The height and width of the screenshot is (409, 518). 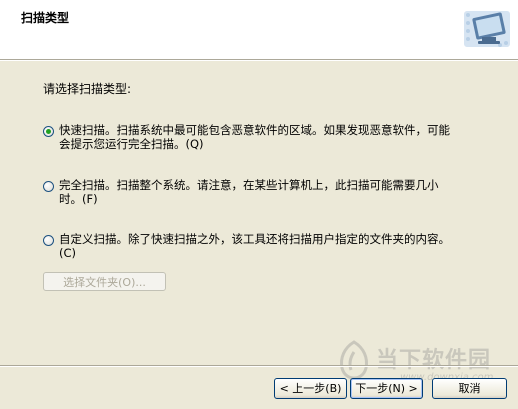 I want to click on footer-divider, so click(x=259, y=366).